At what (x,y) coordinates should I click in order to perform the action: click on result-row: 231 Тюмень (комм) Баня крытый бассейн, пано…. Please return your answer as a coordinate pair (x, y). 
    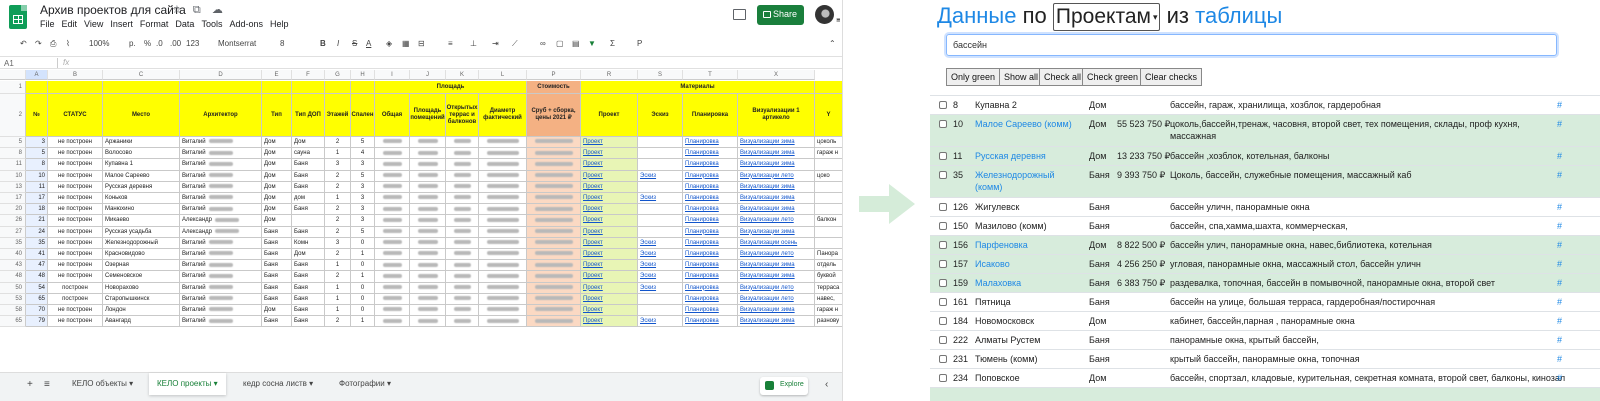
    Looking at the image, I should click on (1265, 358).